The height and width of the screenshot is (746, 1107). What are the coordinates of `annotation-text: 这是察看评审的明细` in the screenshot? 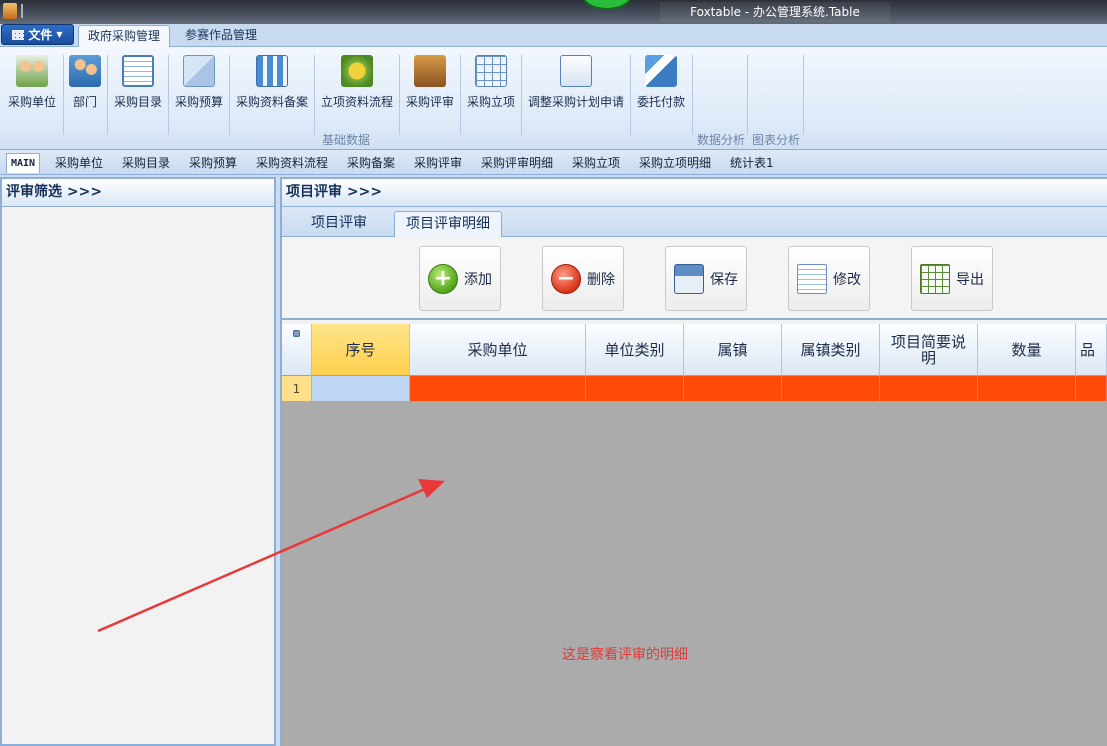 It's located at (625, 655).